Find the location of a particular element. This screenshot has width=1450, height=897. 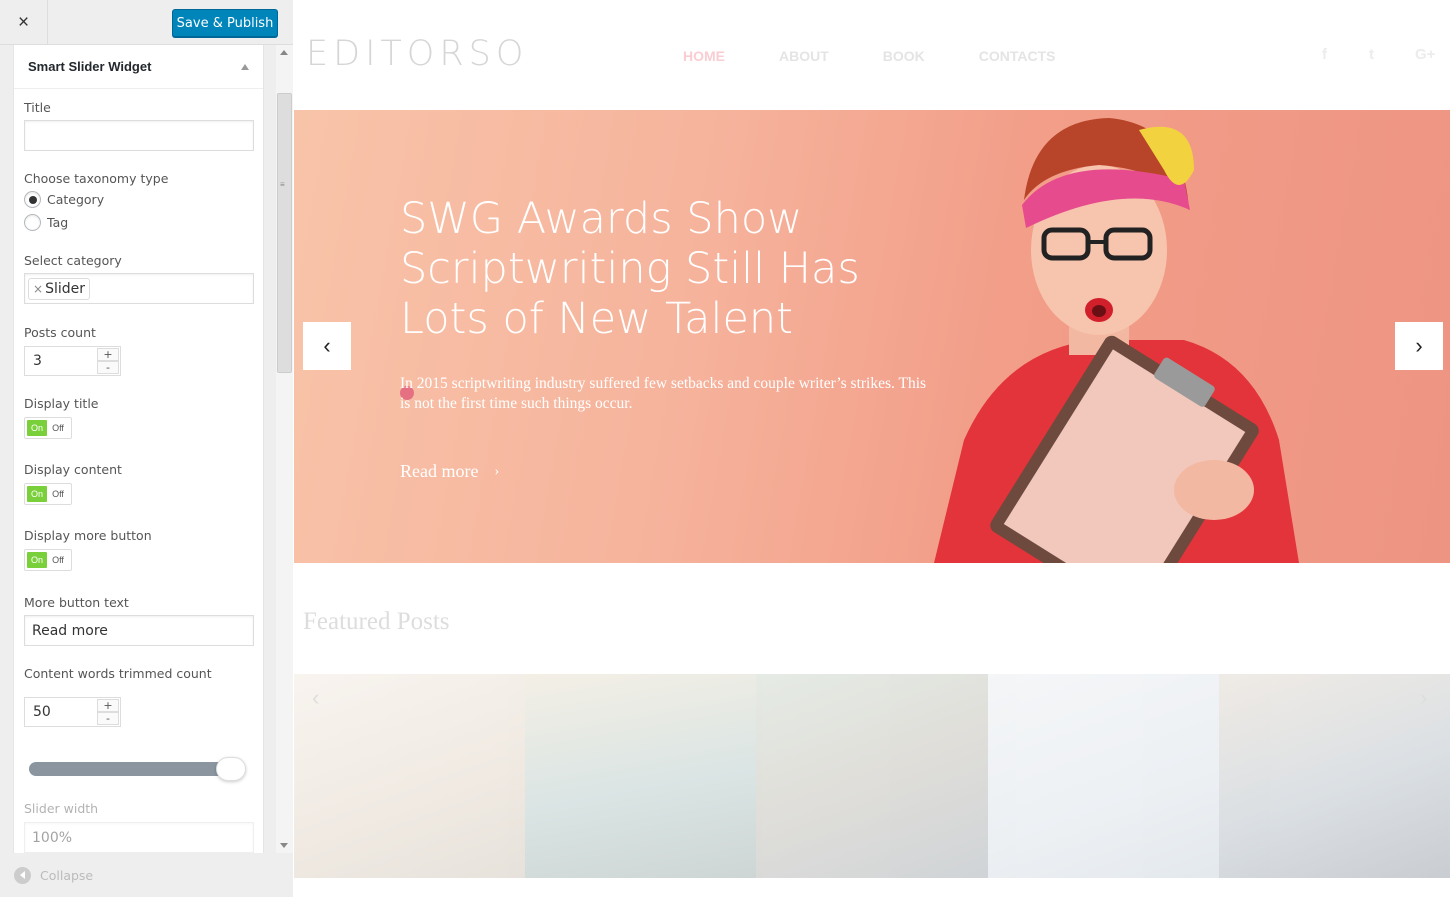

more-text-label: More button text is located at coordinates (76, 602).